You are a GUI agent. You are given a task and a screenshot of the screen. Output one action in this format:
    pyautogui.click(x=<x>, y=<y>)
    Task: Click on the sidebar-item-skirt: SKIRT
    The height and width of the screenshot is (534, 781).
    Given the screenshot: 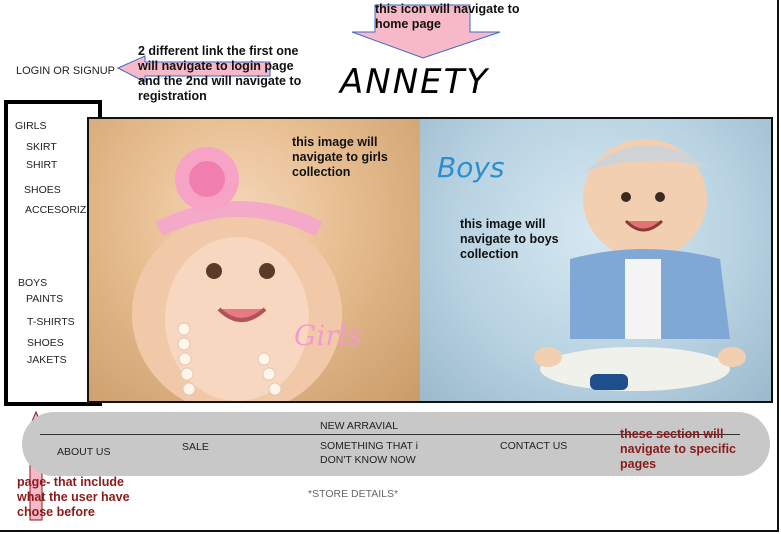 What is the action you would take?
    pyautogui.click(x=41, y=147)
    